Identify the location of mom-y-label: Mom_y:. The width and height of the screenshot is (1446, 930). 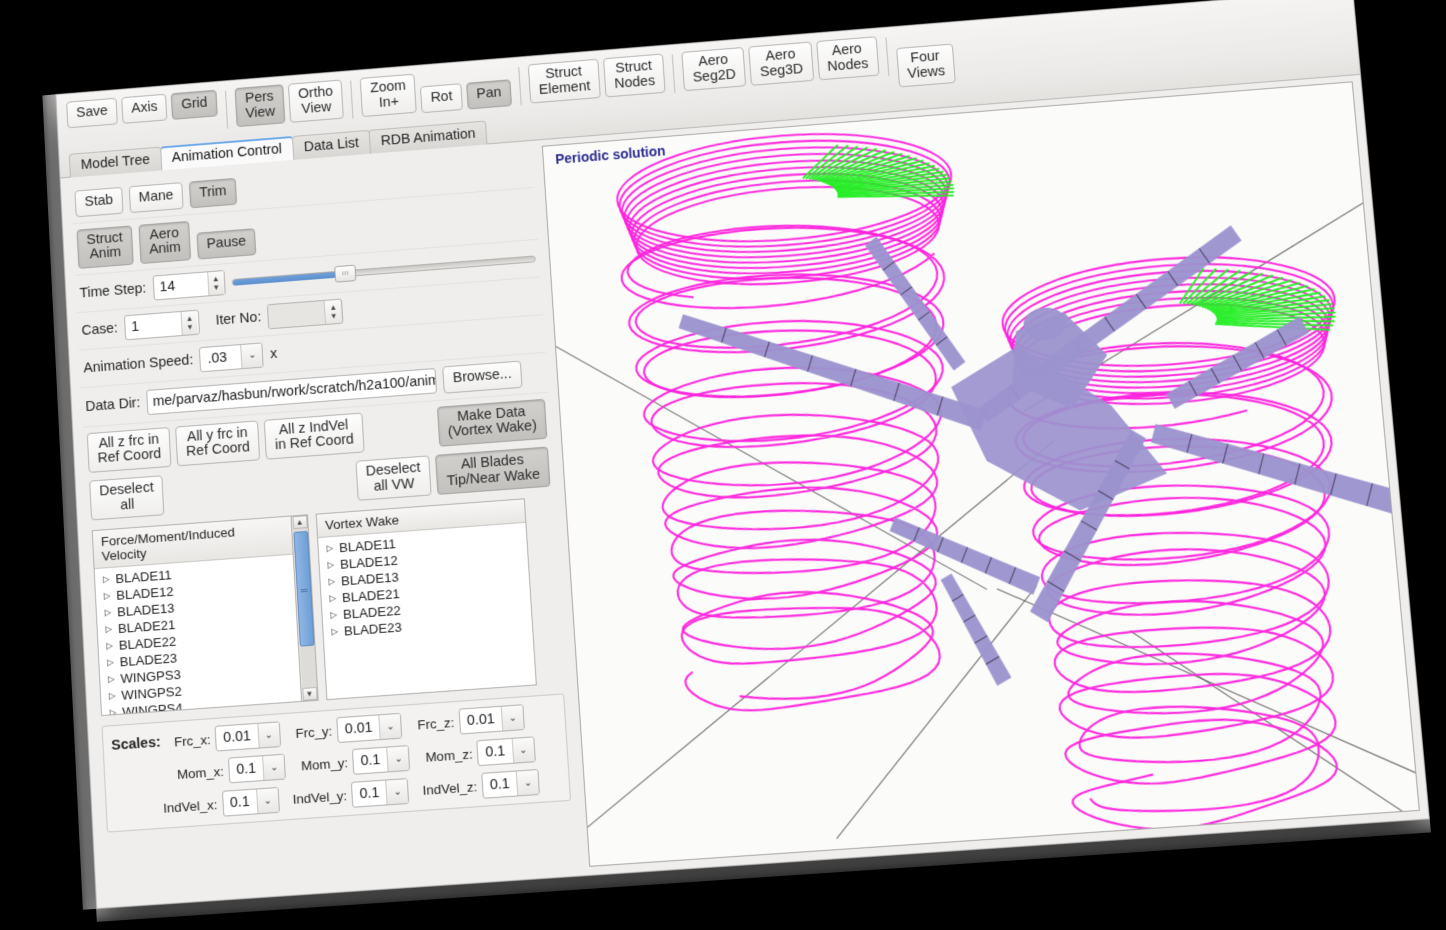
(324, 764).